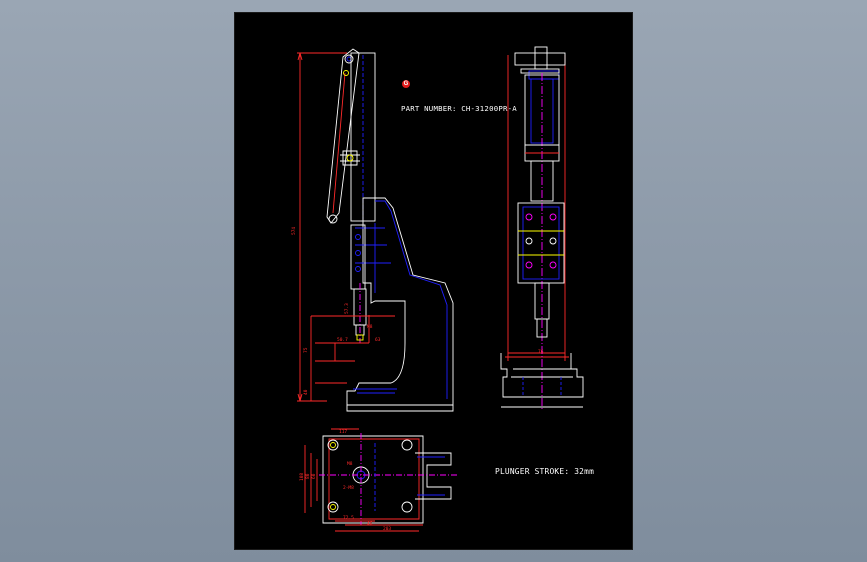 This screenshot has height=562, width=867. I want to click on dim-front-opening: 50.7, so click(342, 340).